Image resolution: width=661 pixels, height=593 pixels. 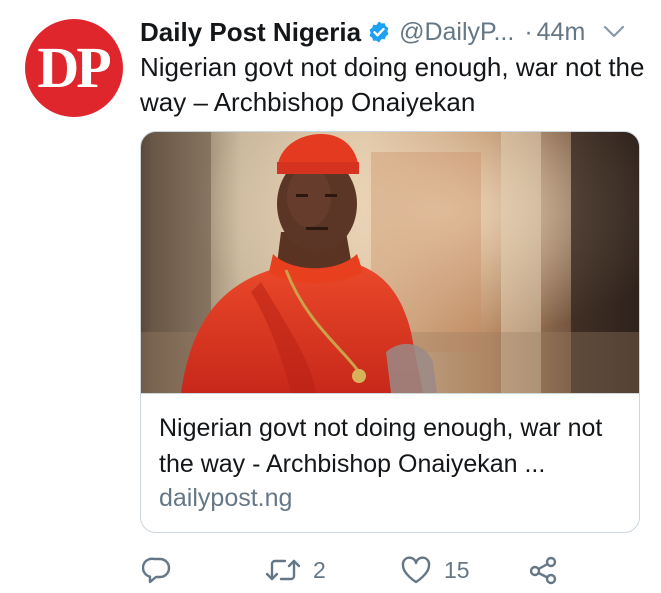 I want to click on tweet-actions: 2 15, so click(x=392, y=570).